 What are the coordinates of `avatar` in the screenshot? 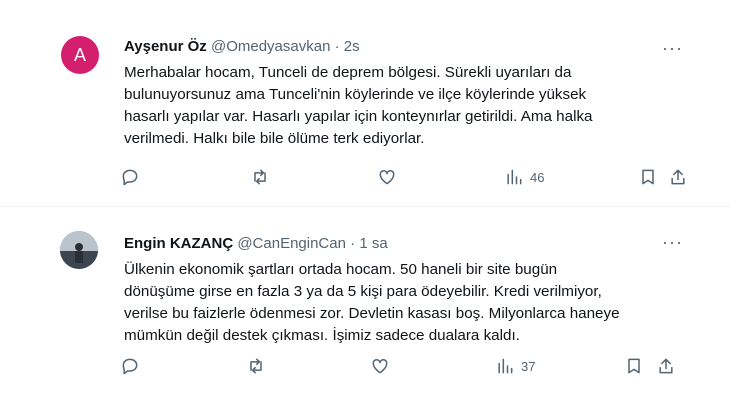 It's located at (79, 250).